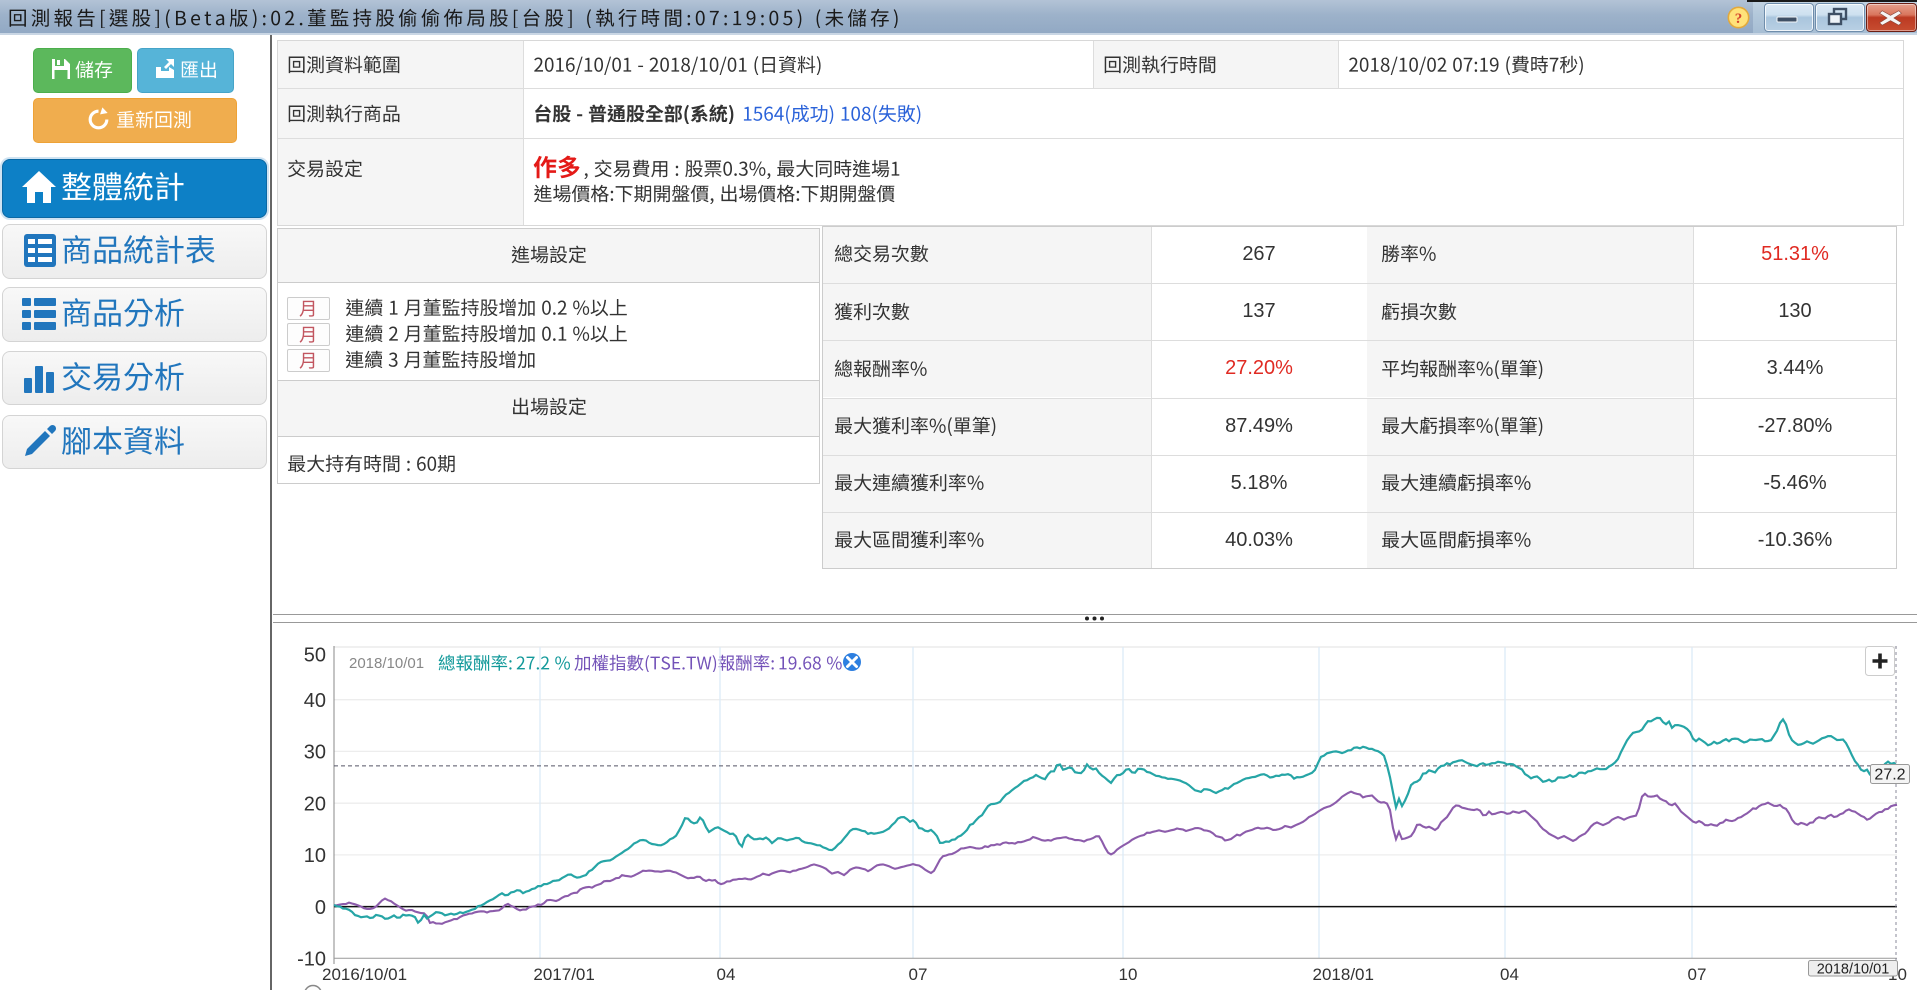 The height and width of the screenshot is (990, 1917). Describe the element at coordinates (315, 656) in the screenshot. I see `svg-text: 50` at that location.